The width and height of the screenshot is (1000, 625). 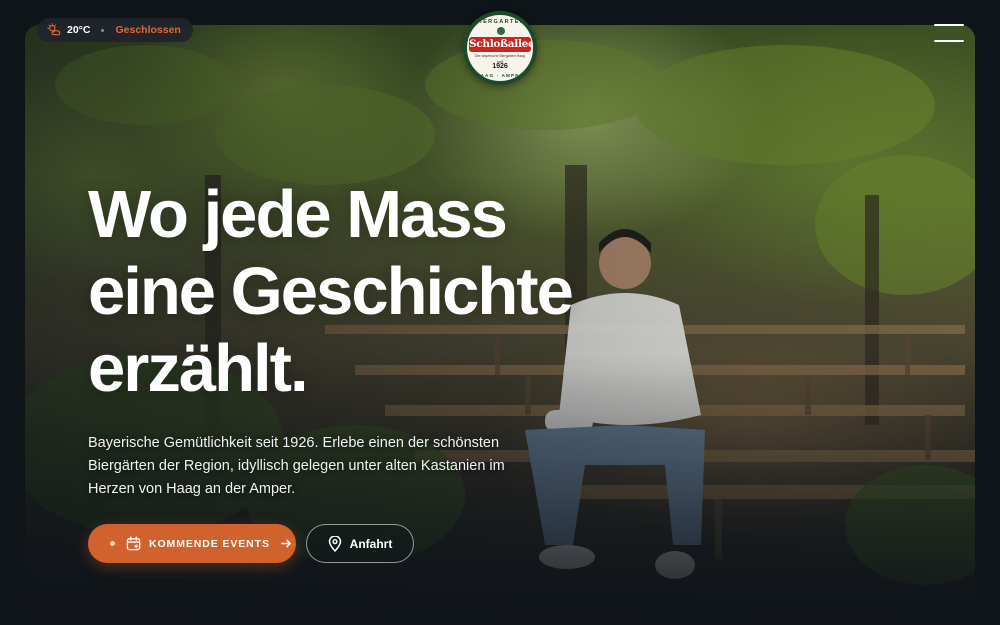 I want to click on crest-icon, so click(x=501, y=31).